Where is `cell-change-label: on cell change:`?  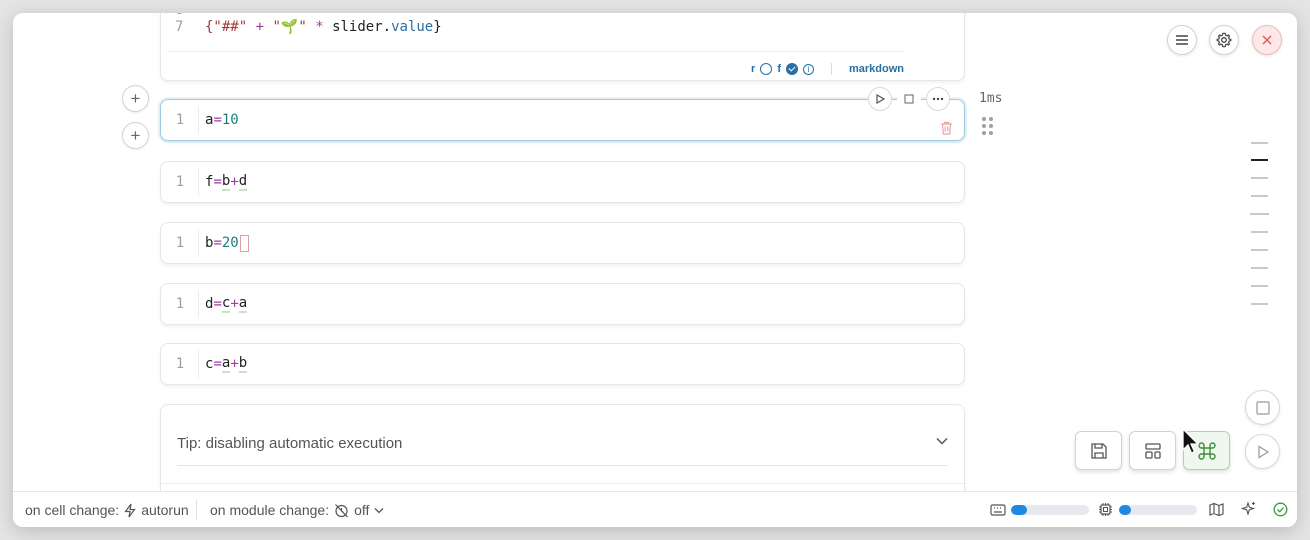 cell-change-label: on cell change: is located at coordinates (72, 510).